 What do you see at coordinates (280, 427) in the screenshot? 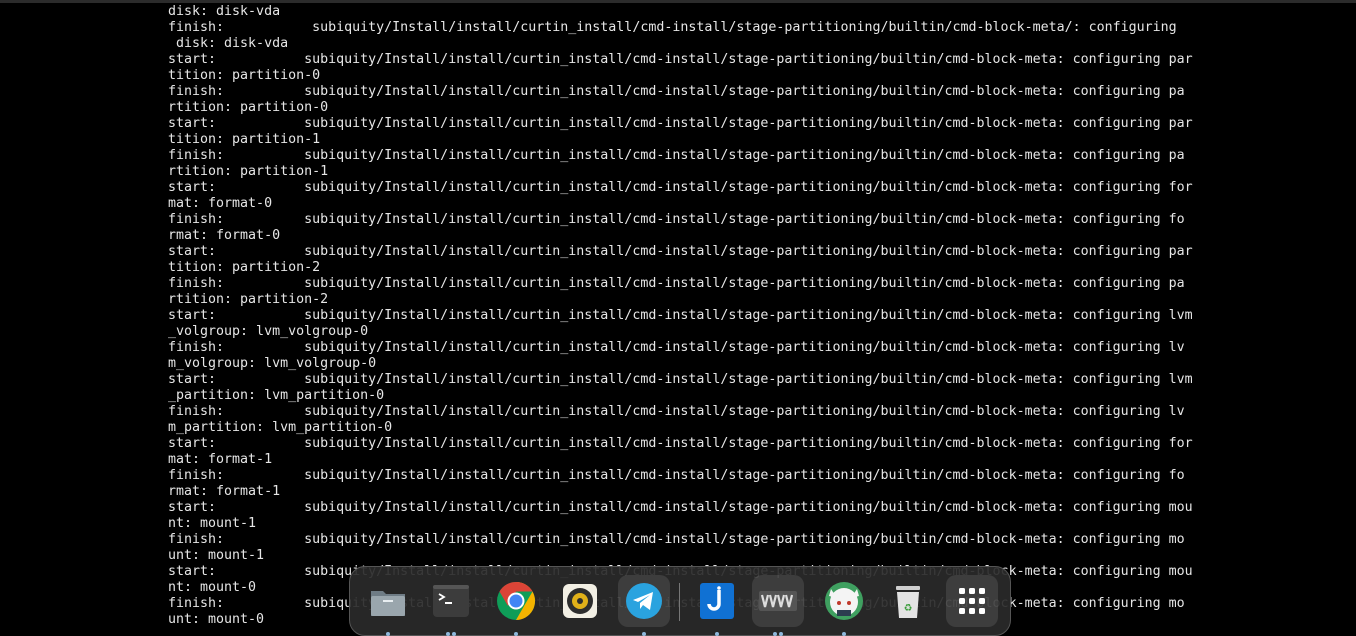
I see `terminal-line: m_partition: lvm_partition-0` at bounding box center [280, 427].